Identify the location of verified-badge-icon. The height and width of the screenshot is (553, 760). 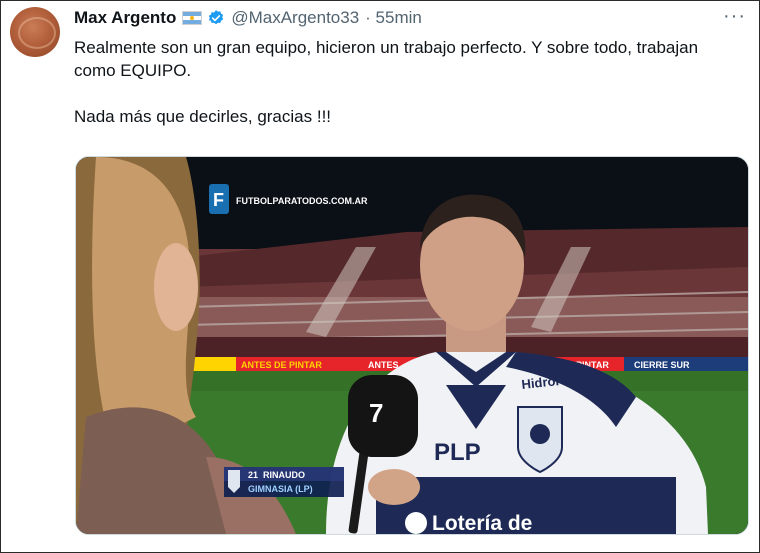
(216, 17).